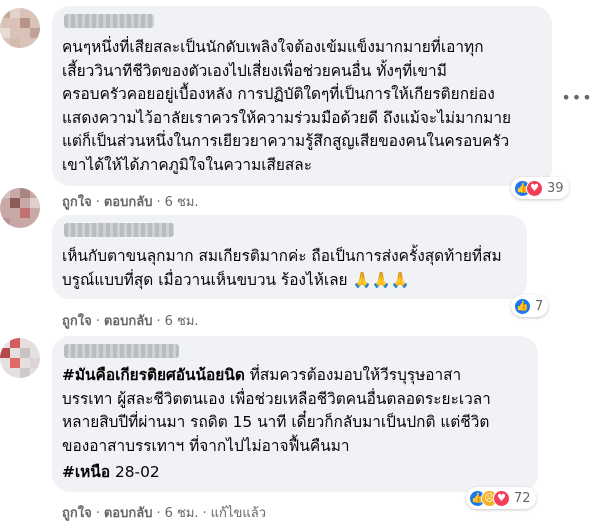 The height and width of the screenshot is (526, 591). I want to click on comment-line: #เหนือ 28-02, so click(111, 472).